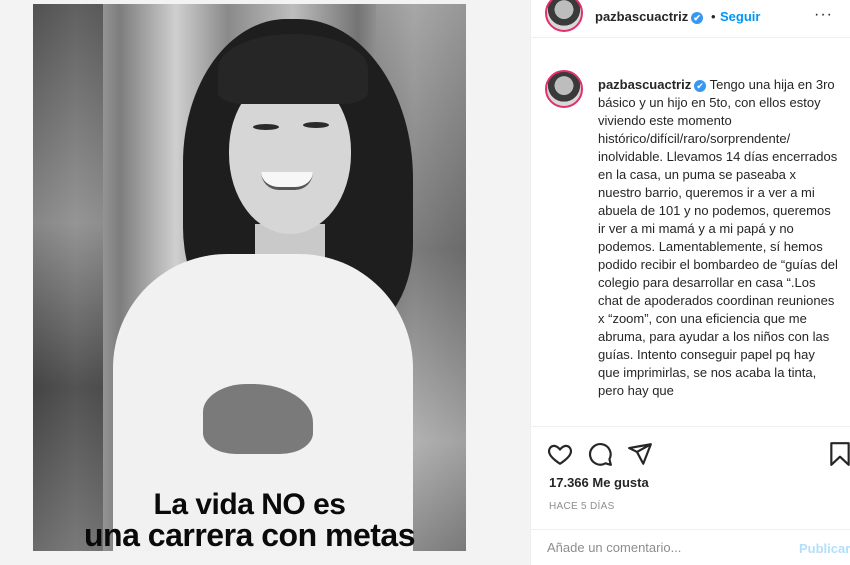 The height and width of the screenshot is (565, 850). Describe the element at coordinates (564, 89) in the screenshot. I see `caption-avatar` at that location.